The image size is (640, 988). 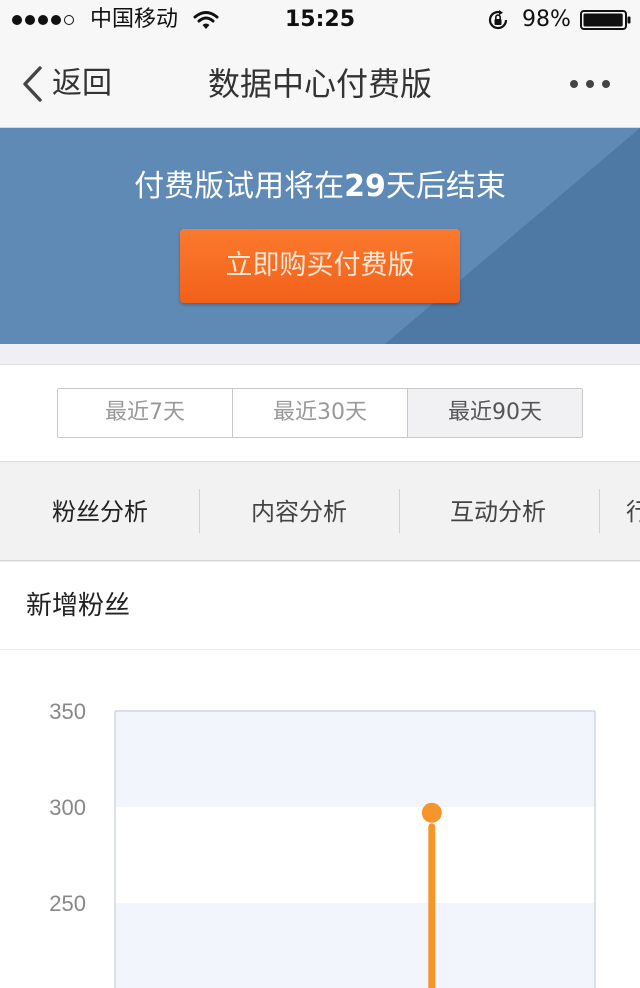 What do you see at coordinates (546, 19) in the screenshot?
I see `battery-percent: 98%` at bounding box center [546, 19].